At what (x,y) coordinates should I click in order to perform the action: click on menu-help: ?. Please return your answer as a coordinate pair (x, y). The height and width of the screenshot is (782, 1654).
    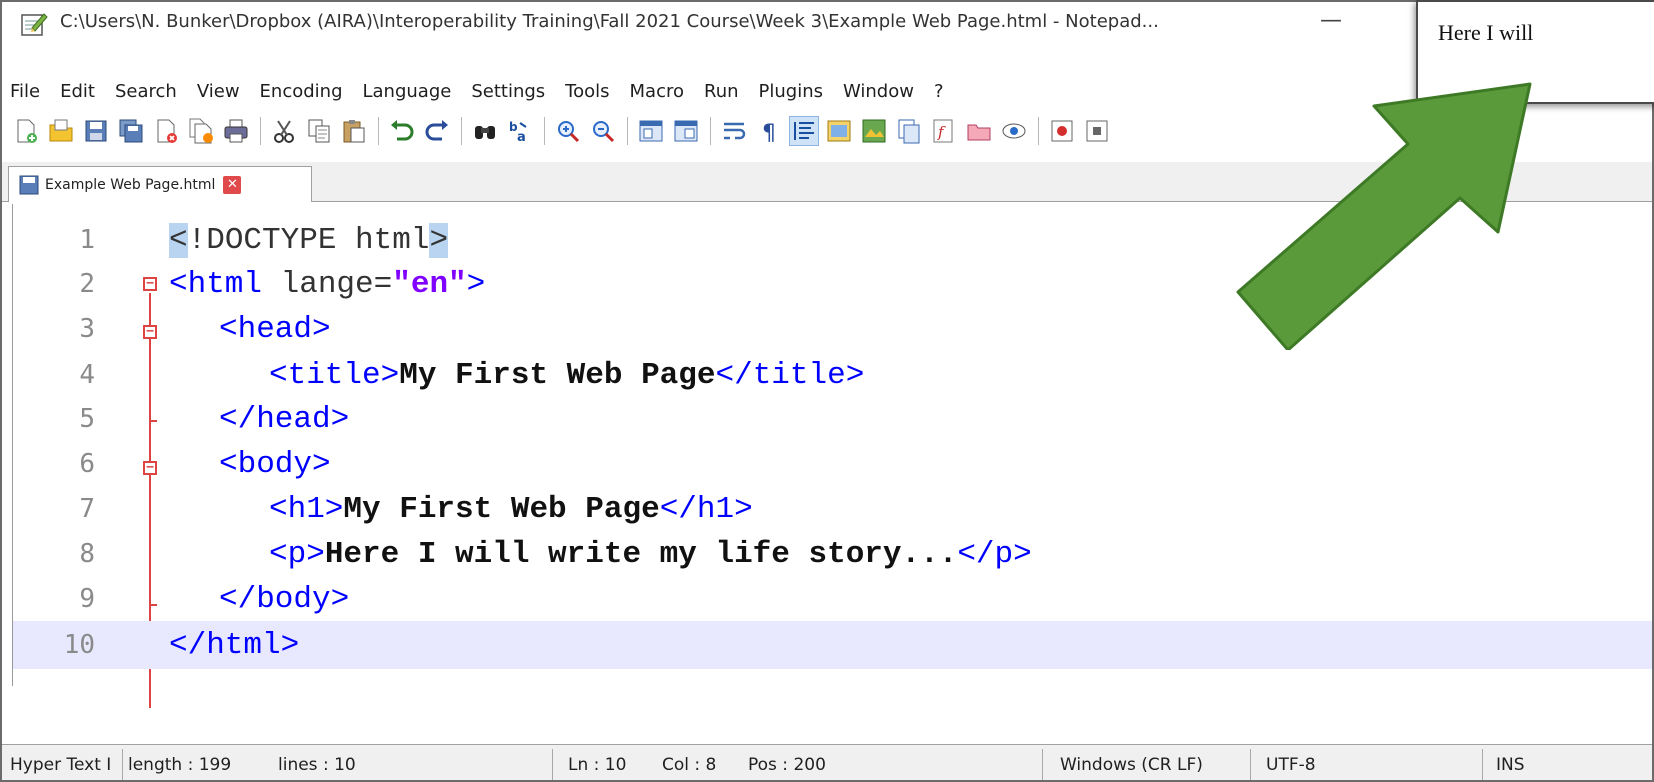
    Looking at the image, I should click on (939, 91).